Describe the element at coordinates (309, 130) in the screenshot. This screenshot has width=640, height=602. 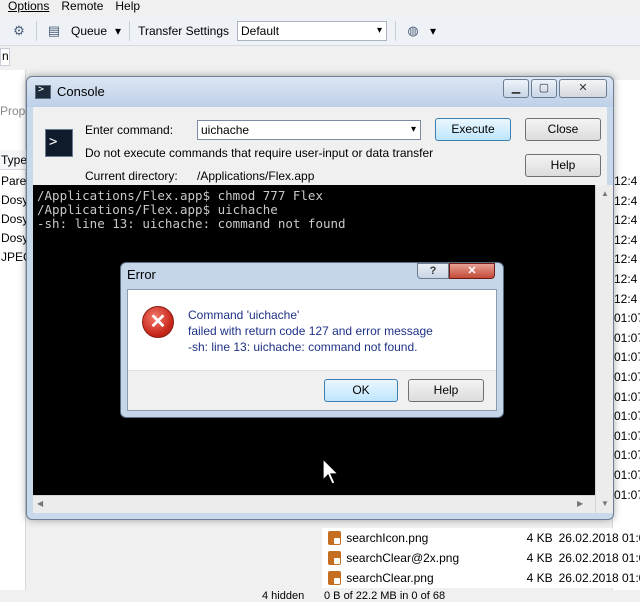
I see `command-input: uichache ▾` at that location.